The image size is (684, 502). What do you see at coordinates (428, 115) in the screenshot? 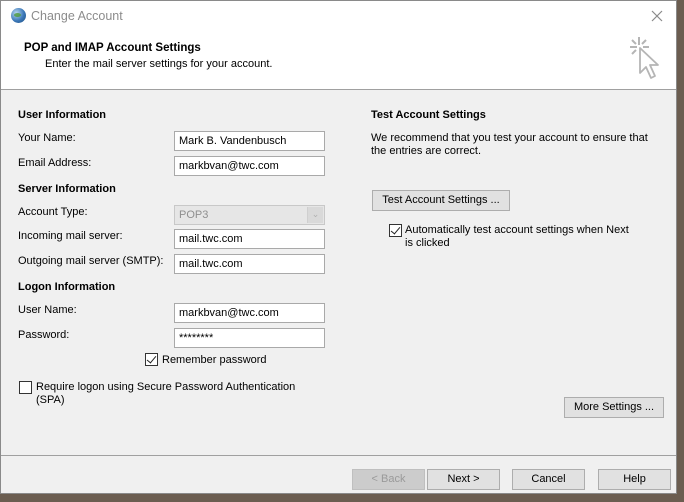
I see `test-account-settings-heading: Test Account Settings` at bounding box center [428, 115].